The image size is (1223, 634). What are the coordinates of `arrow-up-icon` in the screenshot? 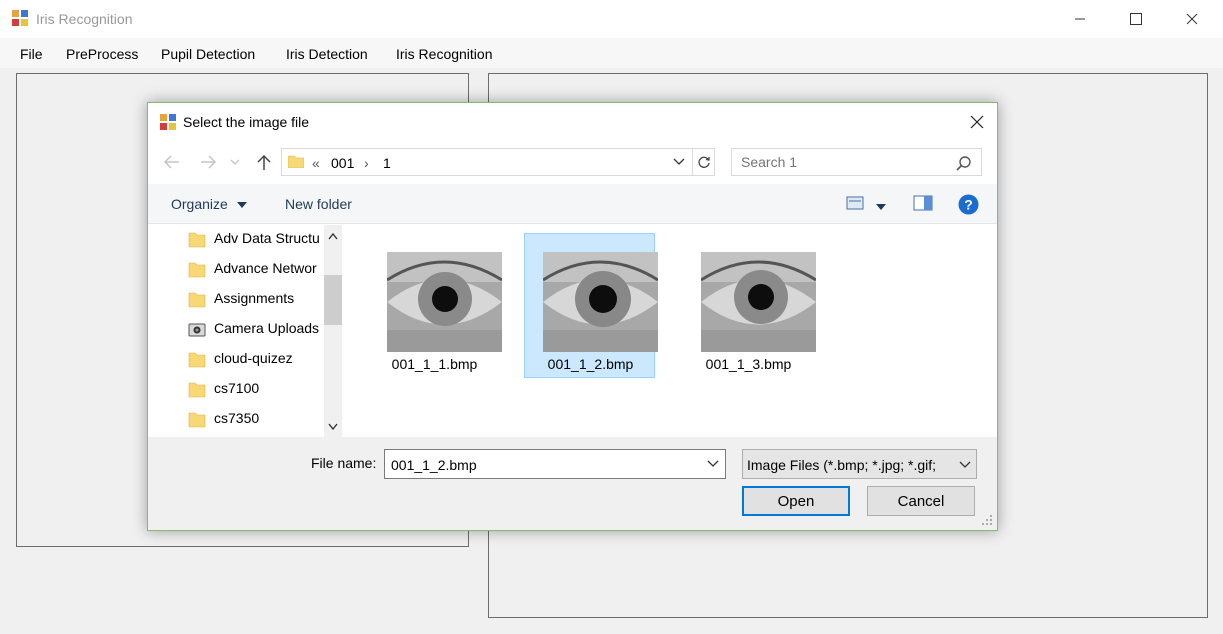 It's located at (264, 162).